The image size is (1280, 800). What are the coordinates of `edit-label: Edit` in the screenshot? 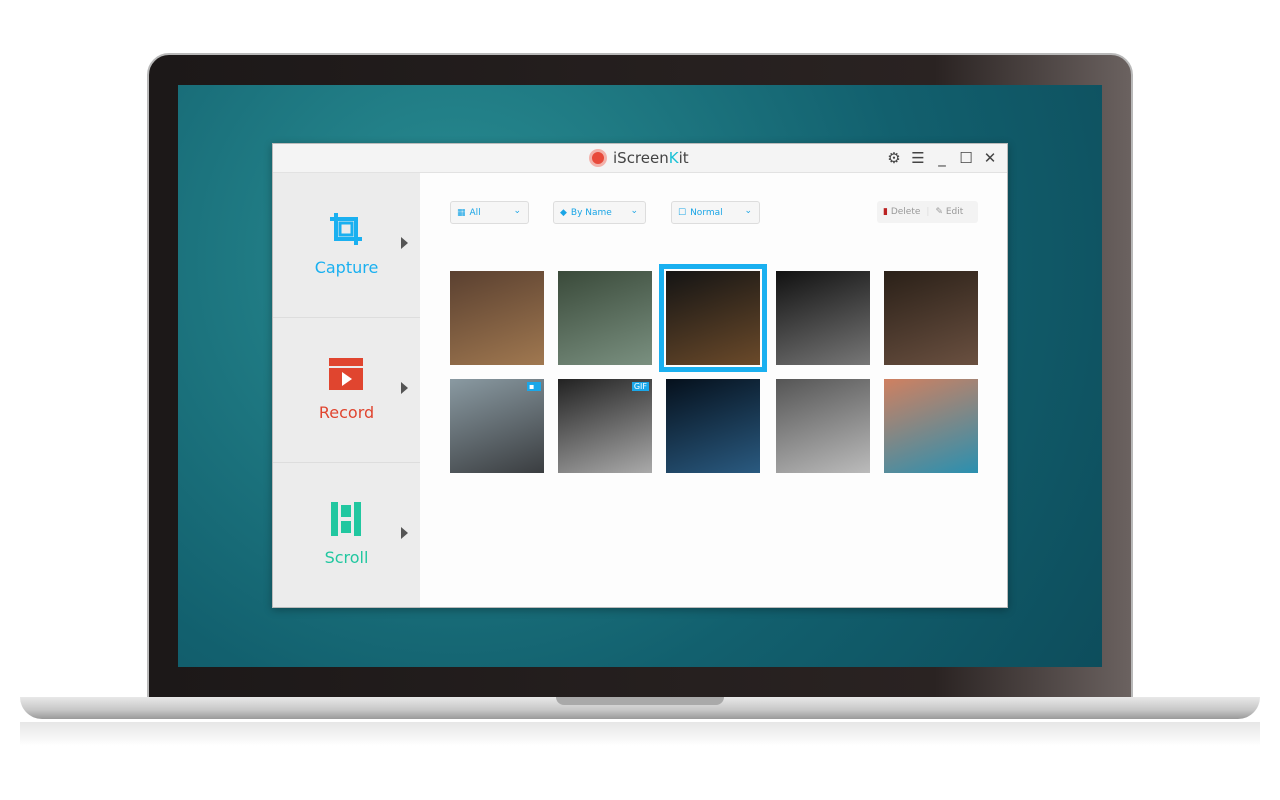 It's located at (954, 212).